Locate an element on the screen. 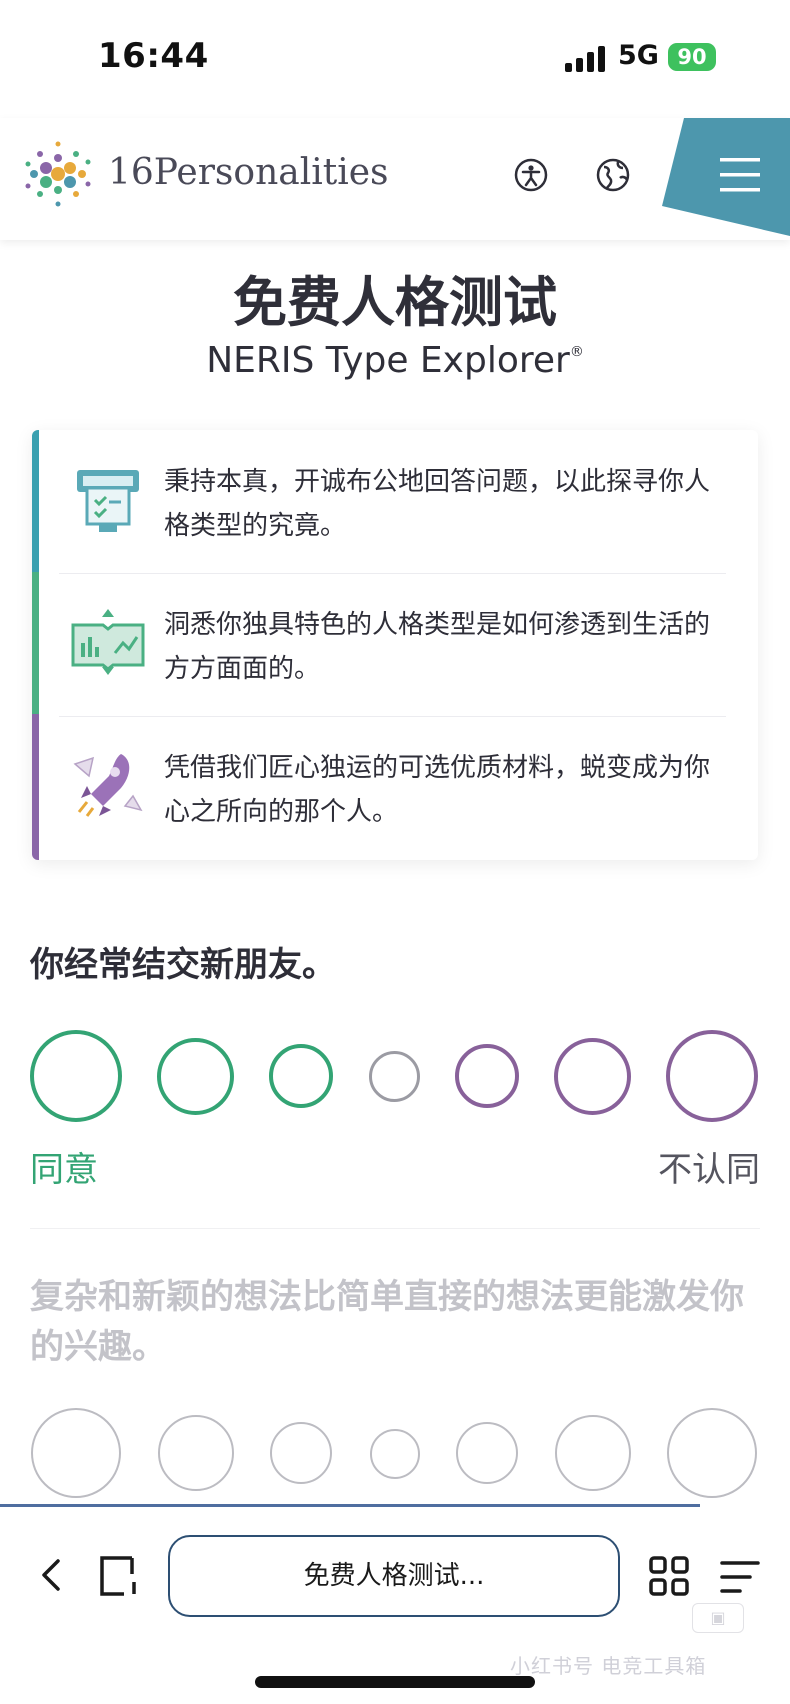  grid-apps-icon is located at coordinates (669, 1576).